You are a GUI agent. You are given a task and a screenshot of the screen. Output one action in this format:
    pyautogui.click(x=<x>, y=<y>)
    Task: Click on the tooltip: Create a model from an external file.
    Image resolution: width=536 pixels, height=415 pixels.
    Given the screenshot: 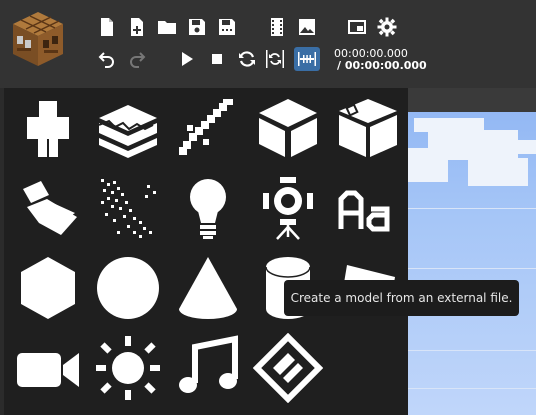 What is the action you would take?
    pyautogui.click(x=401, y=298)
    